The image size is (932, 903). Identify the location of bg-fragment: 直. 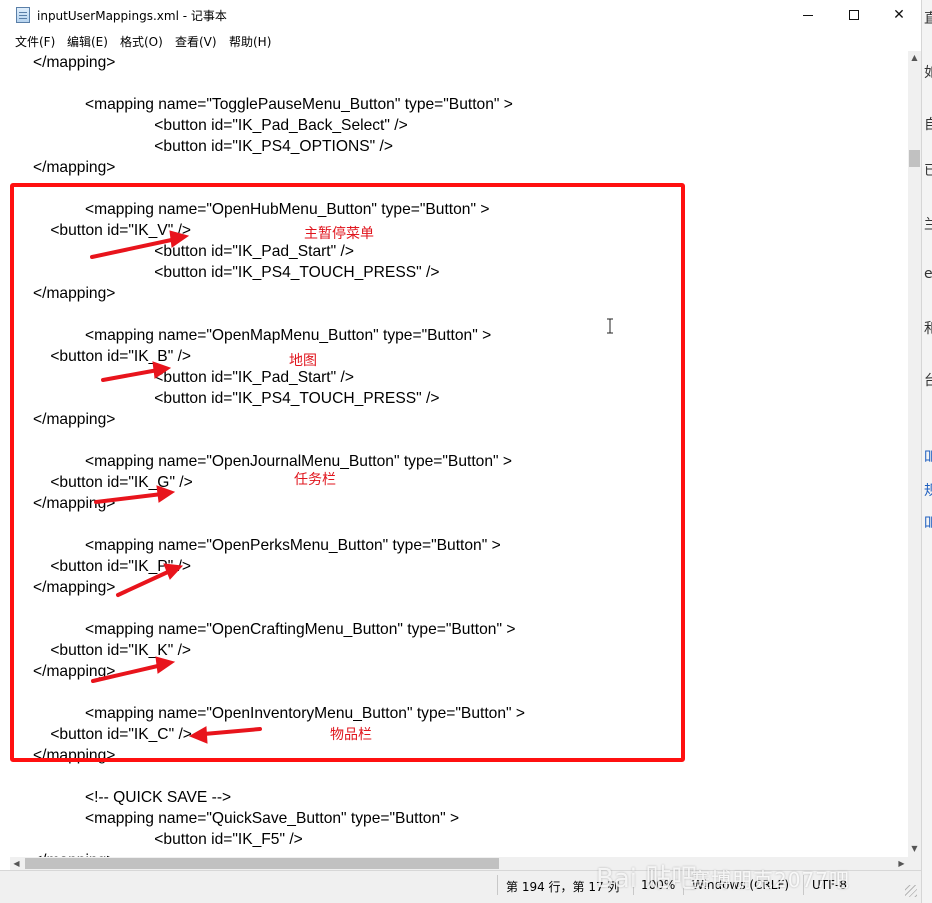
(928, 18).